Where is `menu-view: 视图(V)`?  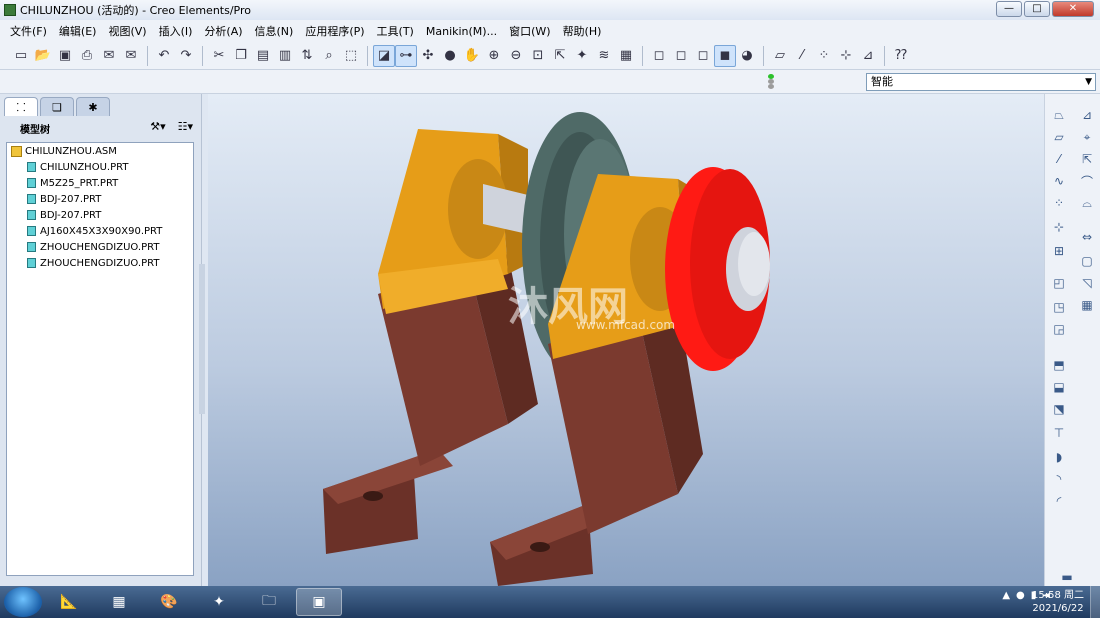 menu-view: 视图(V) is located at coordinates (127, 31).